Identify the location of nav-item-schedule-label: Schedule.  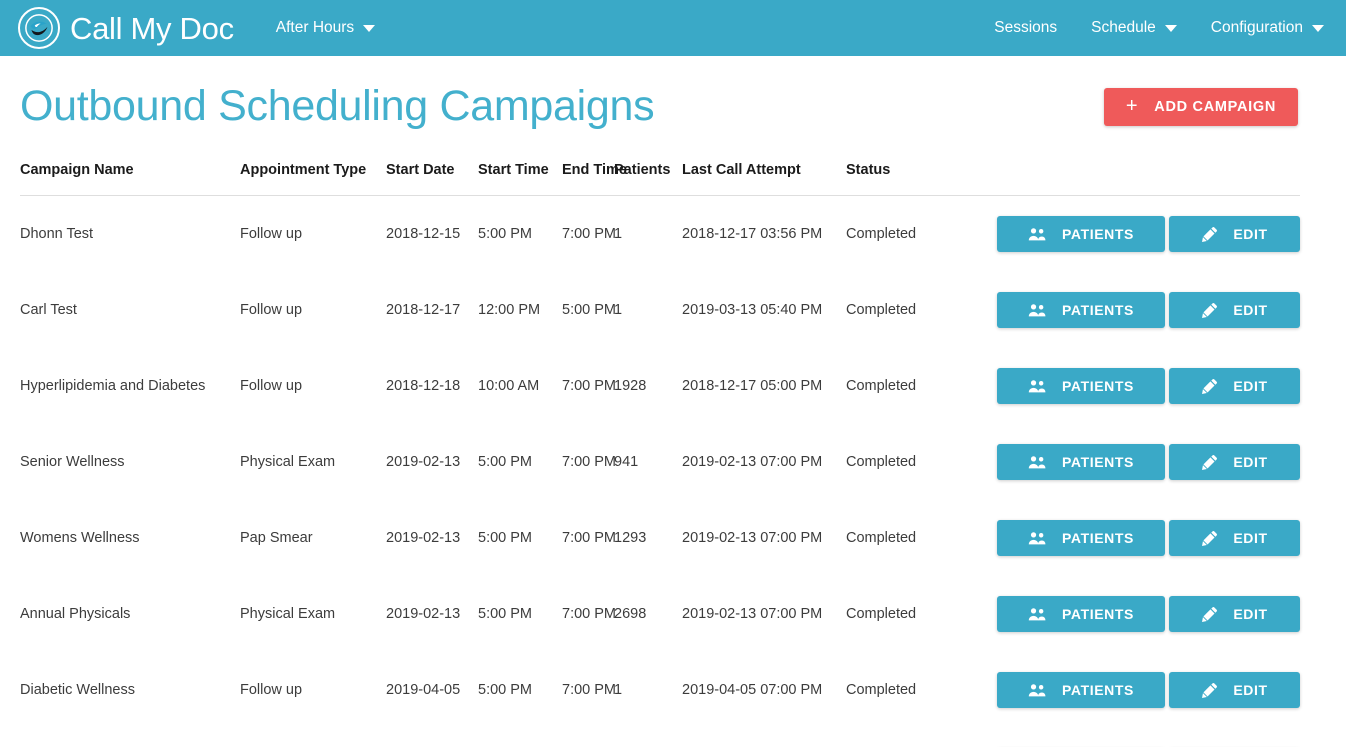
(1123, 27).